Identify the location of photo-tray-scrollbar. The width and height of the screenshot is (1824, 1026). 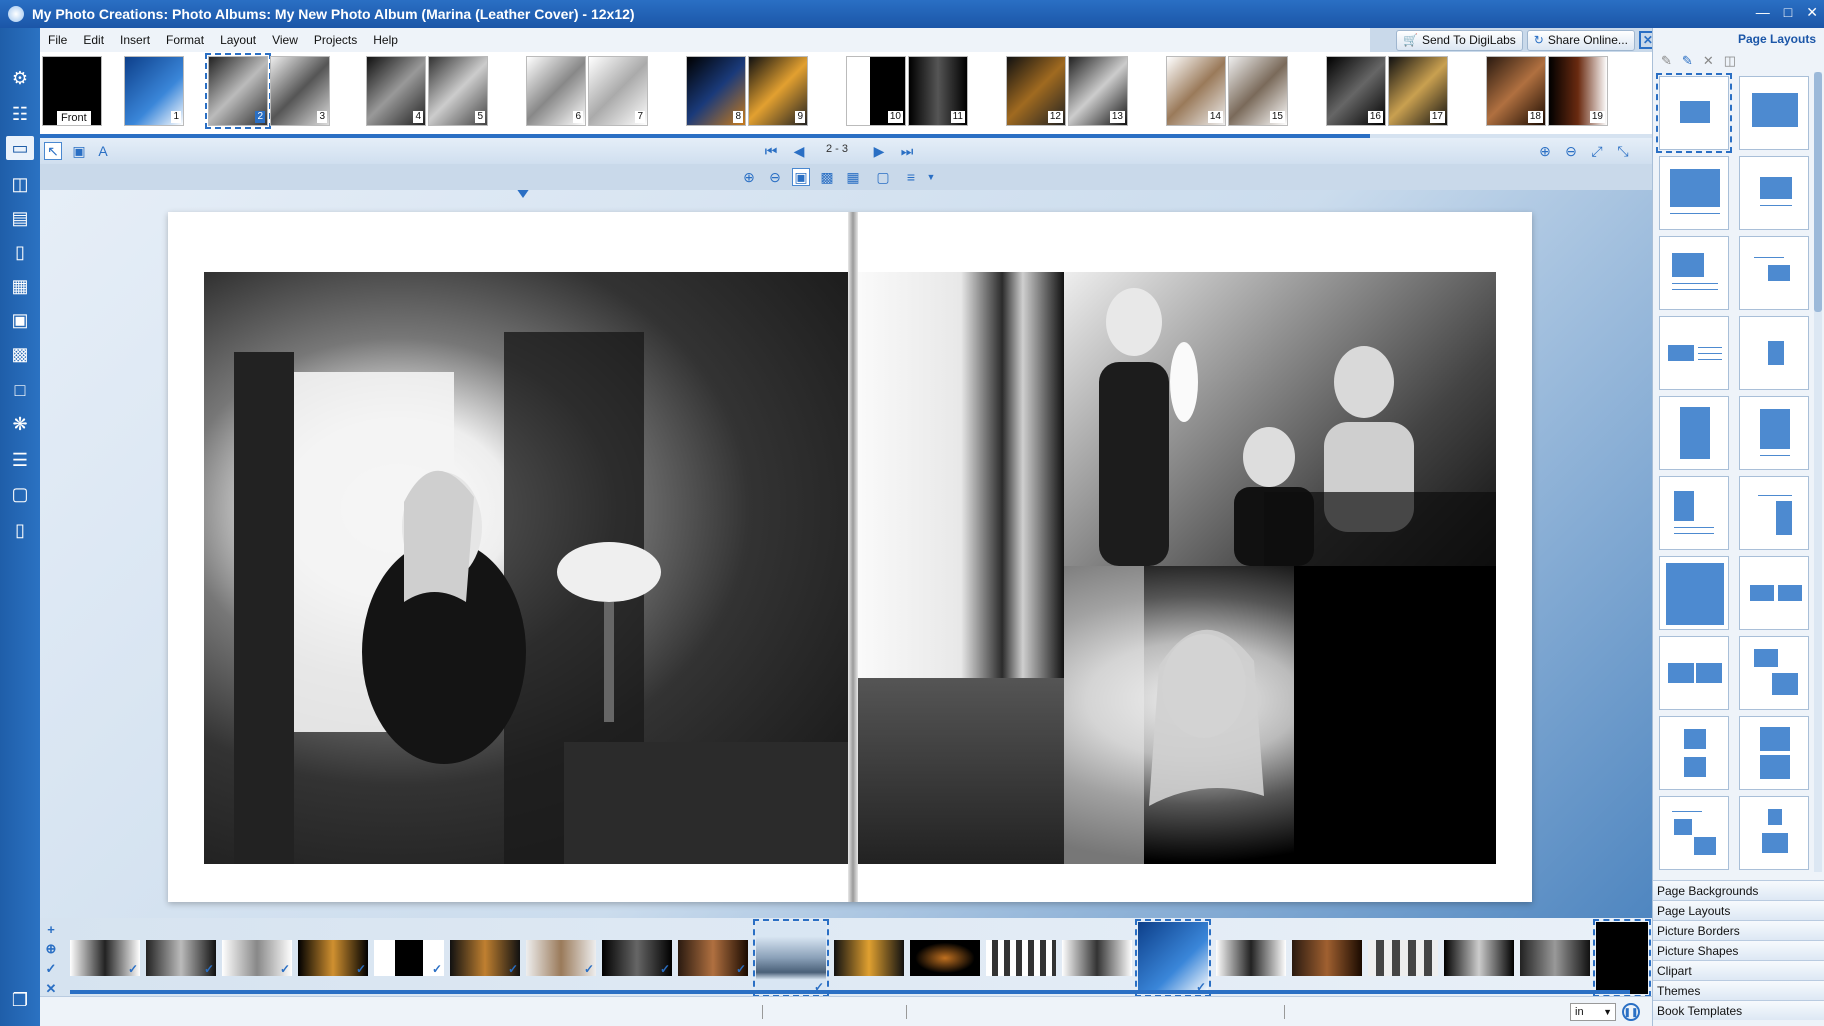
(850, 992).